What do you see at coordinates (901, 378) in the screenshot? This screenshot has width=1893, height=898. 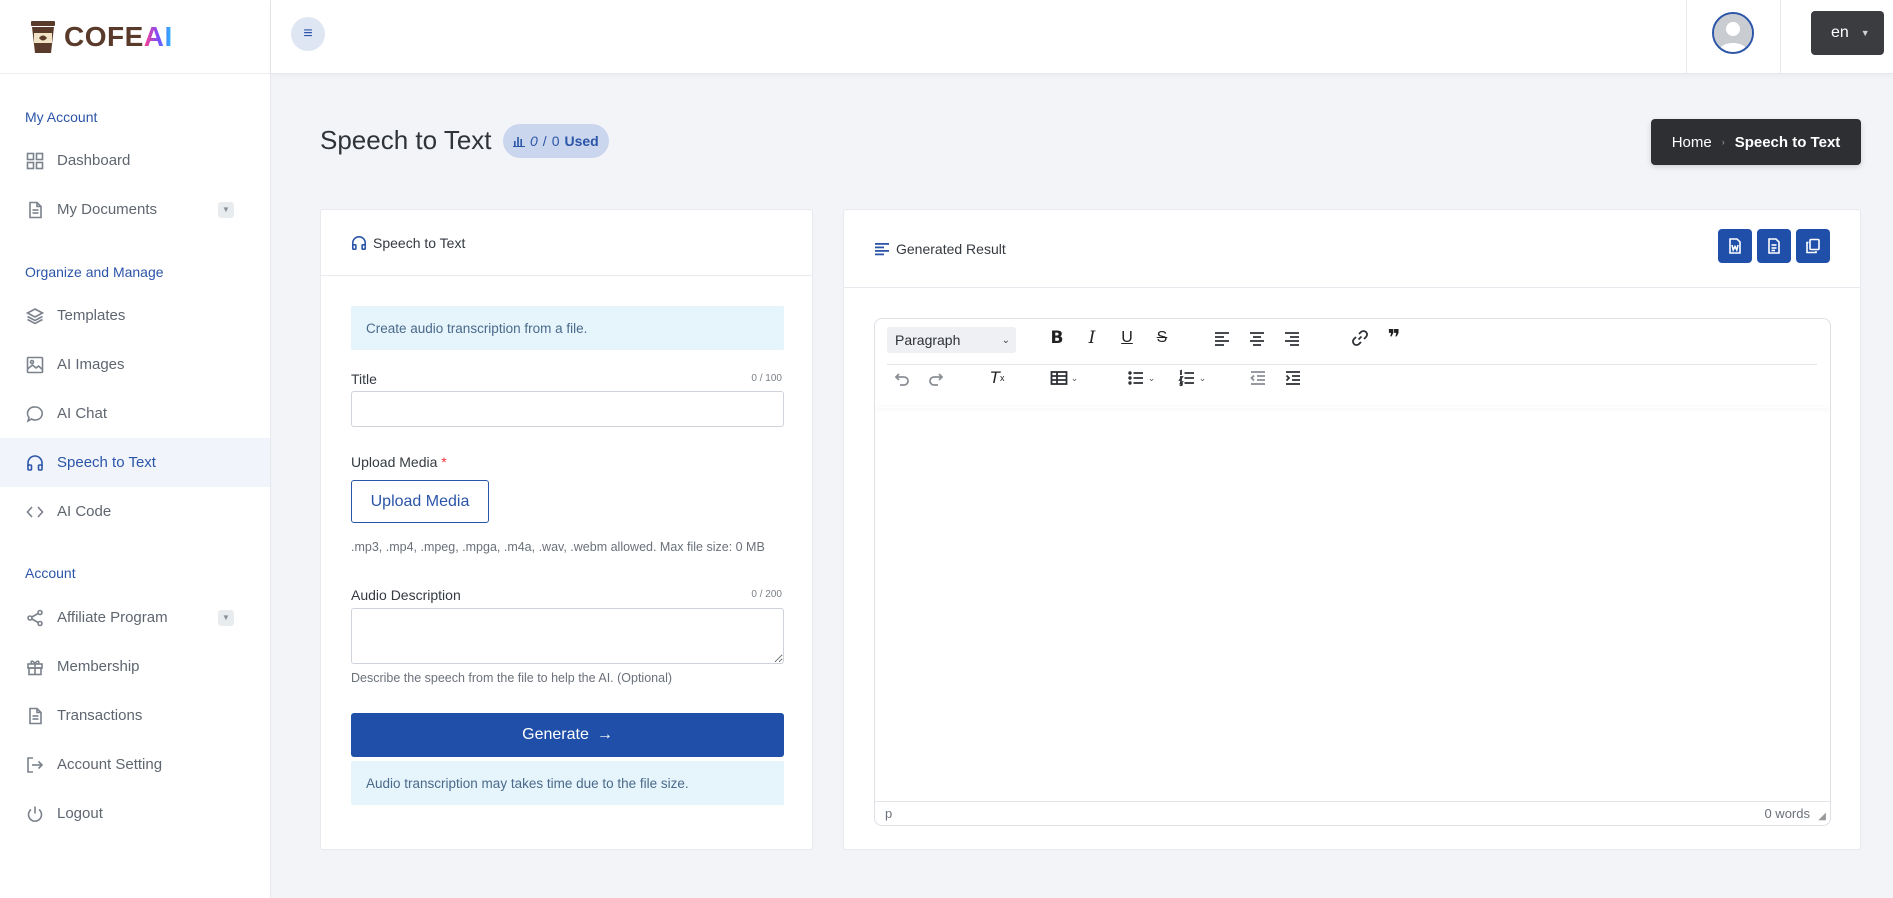 I see `undo-icon` at bounding box center [901, 378].